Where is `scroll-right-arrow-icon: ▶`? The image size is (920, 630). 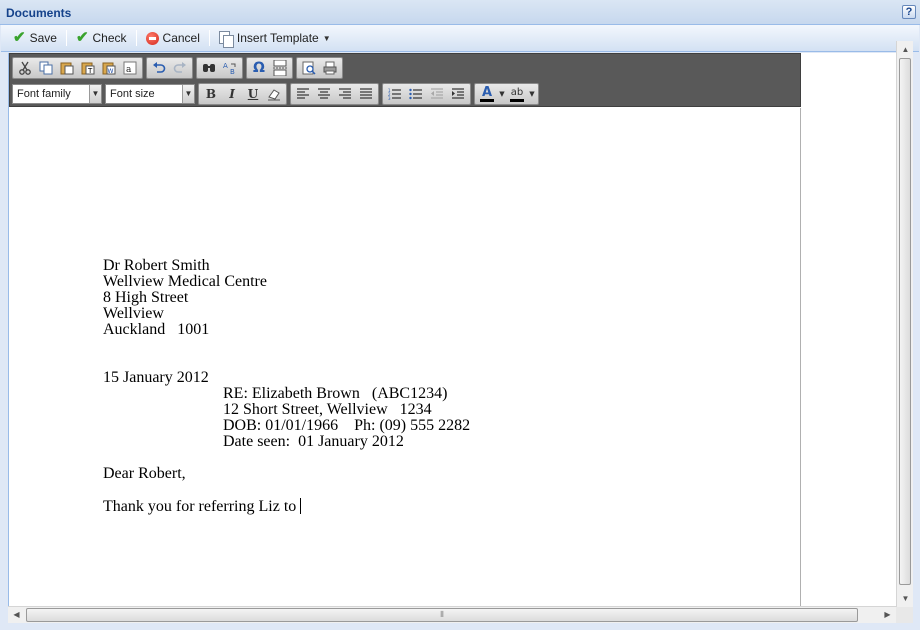
scroll-right-arrow-icon: ▶ is located at coordinates (887, 615).